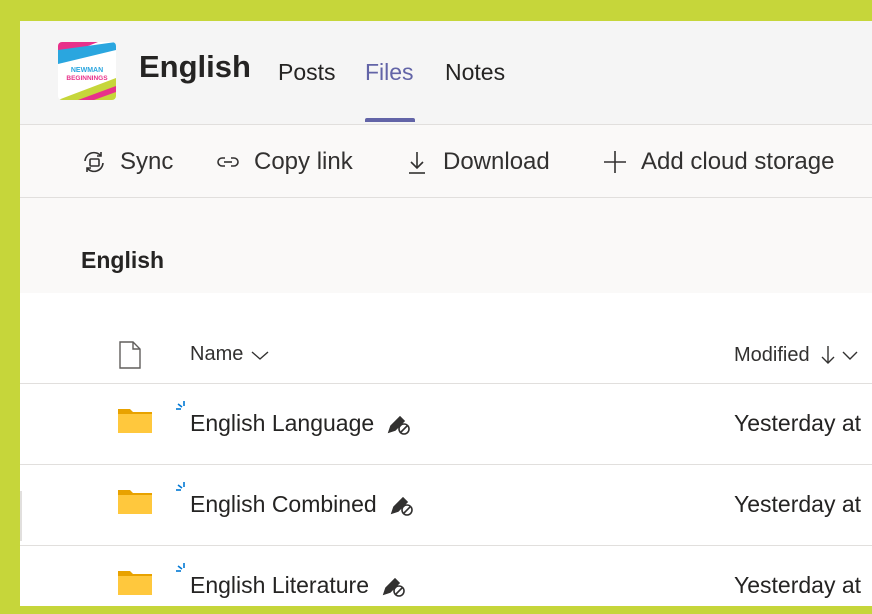 The width and height of the screenshot is (872, 614). Describe the element at coordinates (303, 161) in the screenshot. I see `copy-link-label: Copy link` at that location.